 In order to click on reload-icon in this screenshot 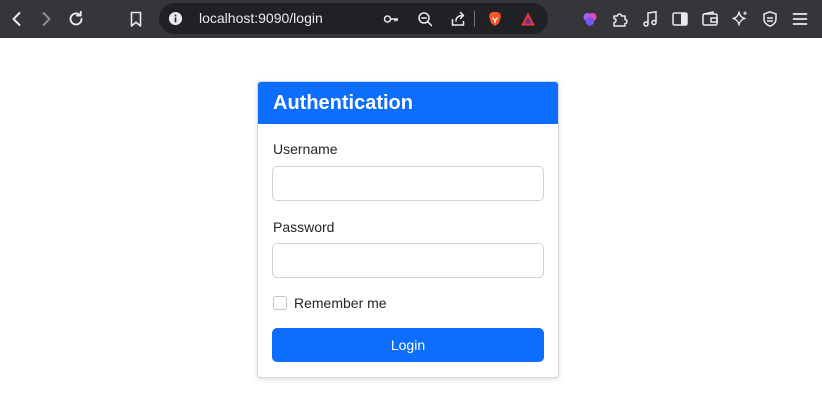, I will do `click(76, 19)`.